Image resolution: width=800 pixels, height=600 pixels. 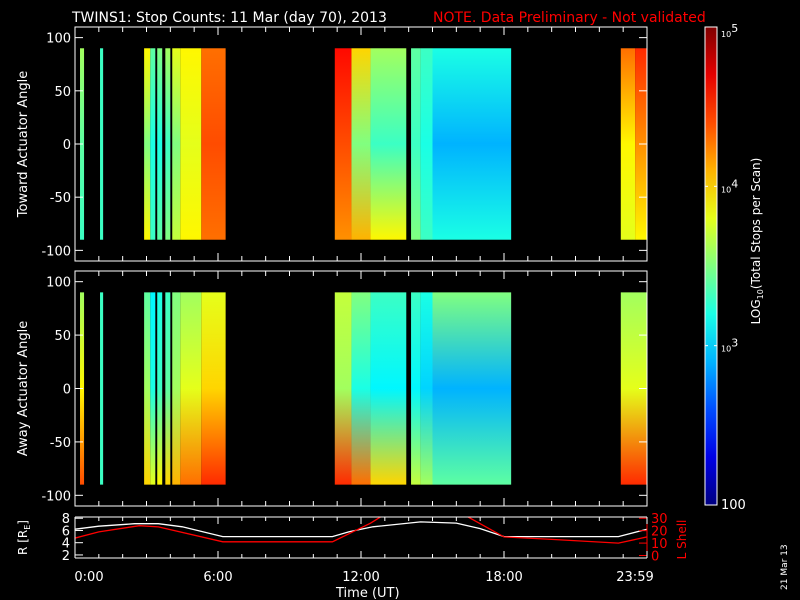 I want to click on colorbar-gradient, so click(x=711, y=266).